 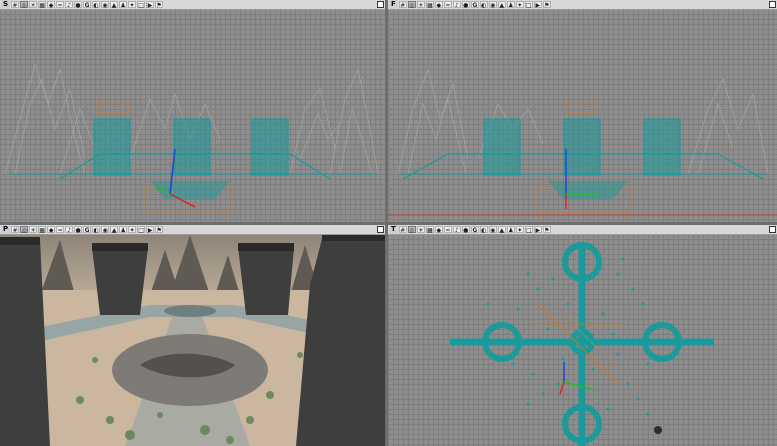 I want to click on viewport-mode-label: S, so click(x=6, y=4).